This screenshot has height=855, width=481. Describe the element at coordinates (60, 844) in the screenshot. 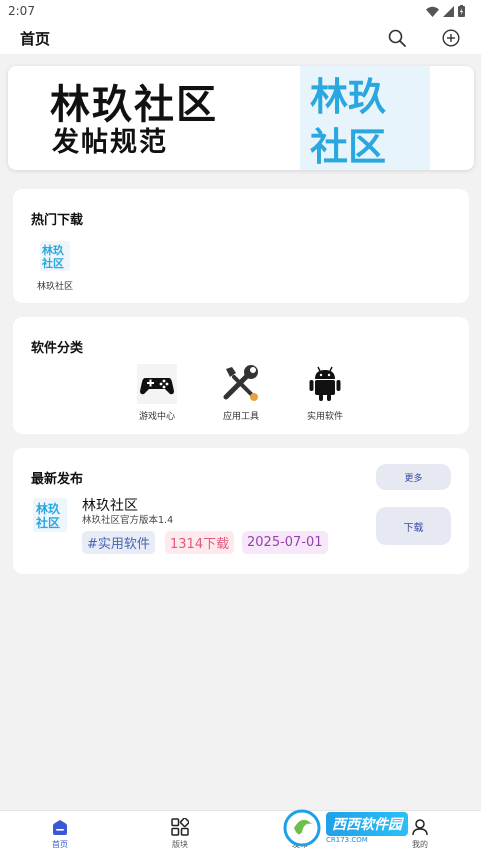

I see `nav-label-home: 首页` at that location.